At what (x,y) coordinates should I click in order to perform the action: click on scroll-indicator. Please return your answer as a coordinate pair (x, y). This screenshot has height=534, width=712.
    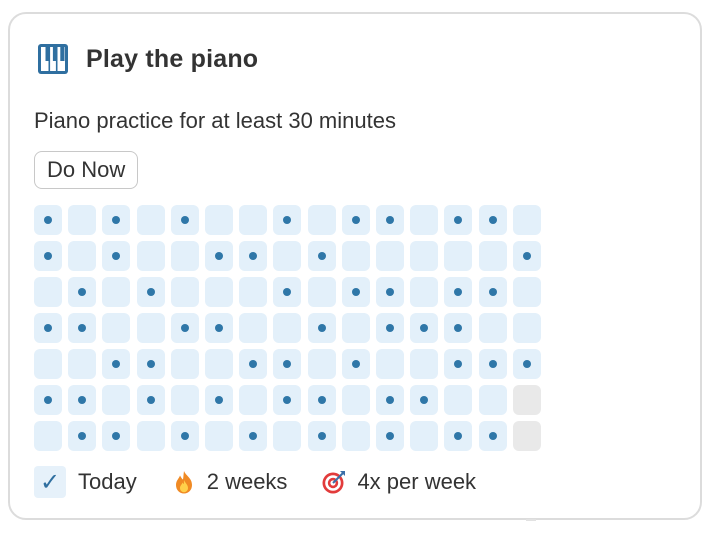
    Looking at the image, I should click on (531, 520).